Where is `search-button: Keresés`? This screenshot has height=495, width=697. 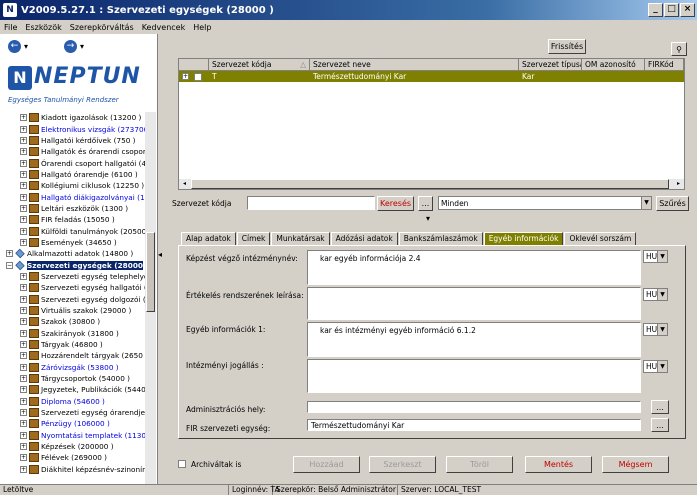
search-button: Keresés is located at coordinates (395, 203).